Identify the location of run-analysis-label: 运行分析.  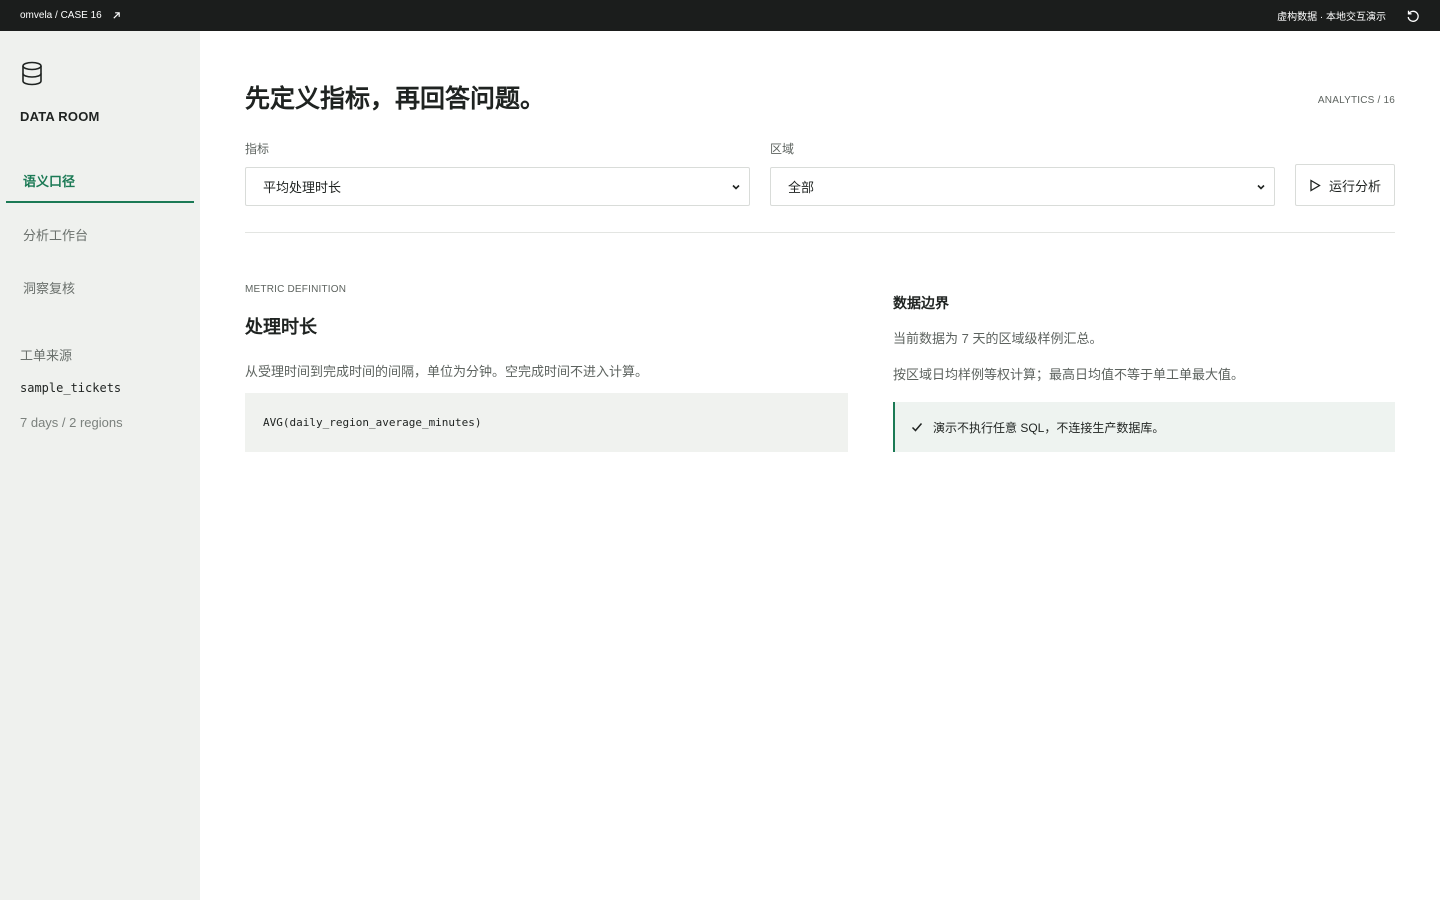
(1354, 186).